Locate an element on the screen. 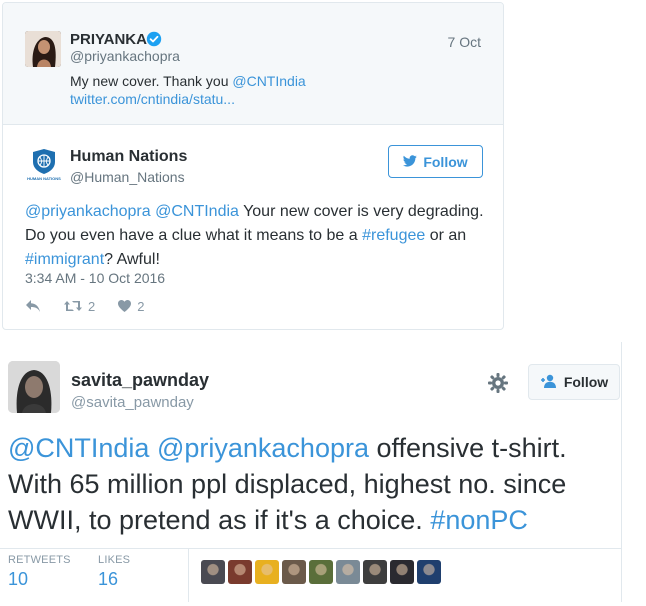 This screenshot has height=606, width=646. verified-badge-icon is located at coordinates (154, 39).